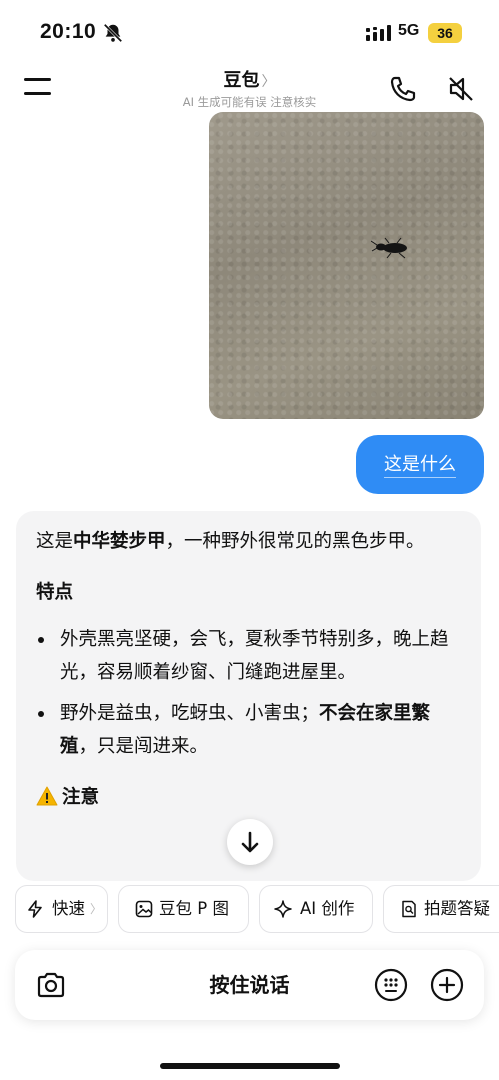 The image size is (499, 1080). Describe the element at coordinates (283, 909) in the screenshot. I see `sparkle-icon` at that location.